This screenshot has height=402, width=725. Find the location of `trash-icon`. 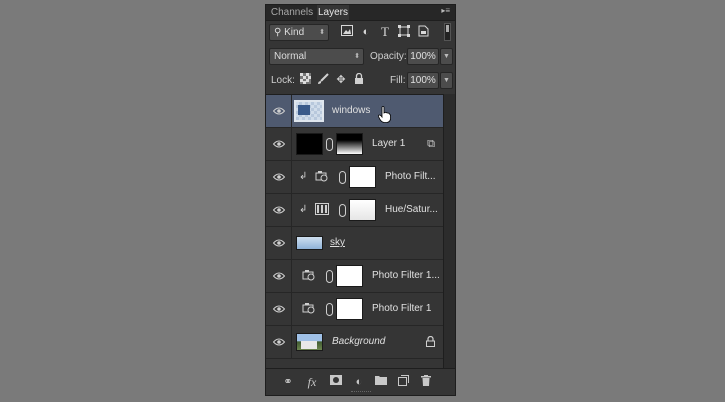

trash-icon is located at coordinates (426, 382).